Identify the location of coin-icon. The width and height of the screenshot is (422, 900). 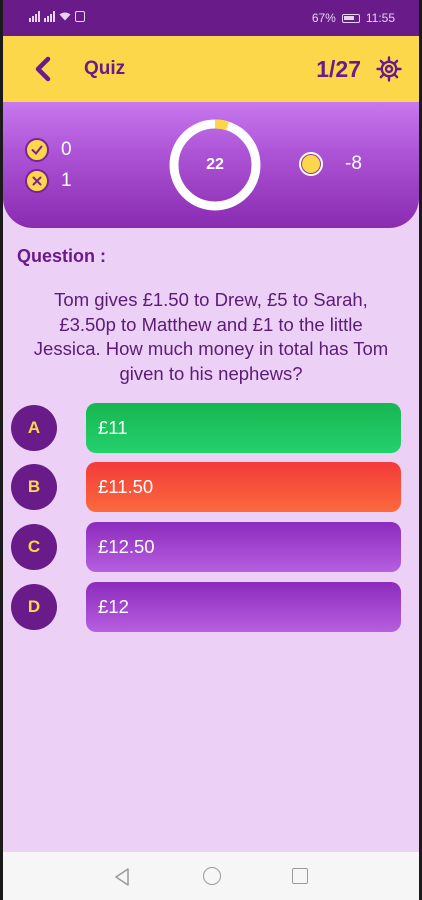
(311, 164).